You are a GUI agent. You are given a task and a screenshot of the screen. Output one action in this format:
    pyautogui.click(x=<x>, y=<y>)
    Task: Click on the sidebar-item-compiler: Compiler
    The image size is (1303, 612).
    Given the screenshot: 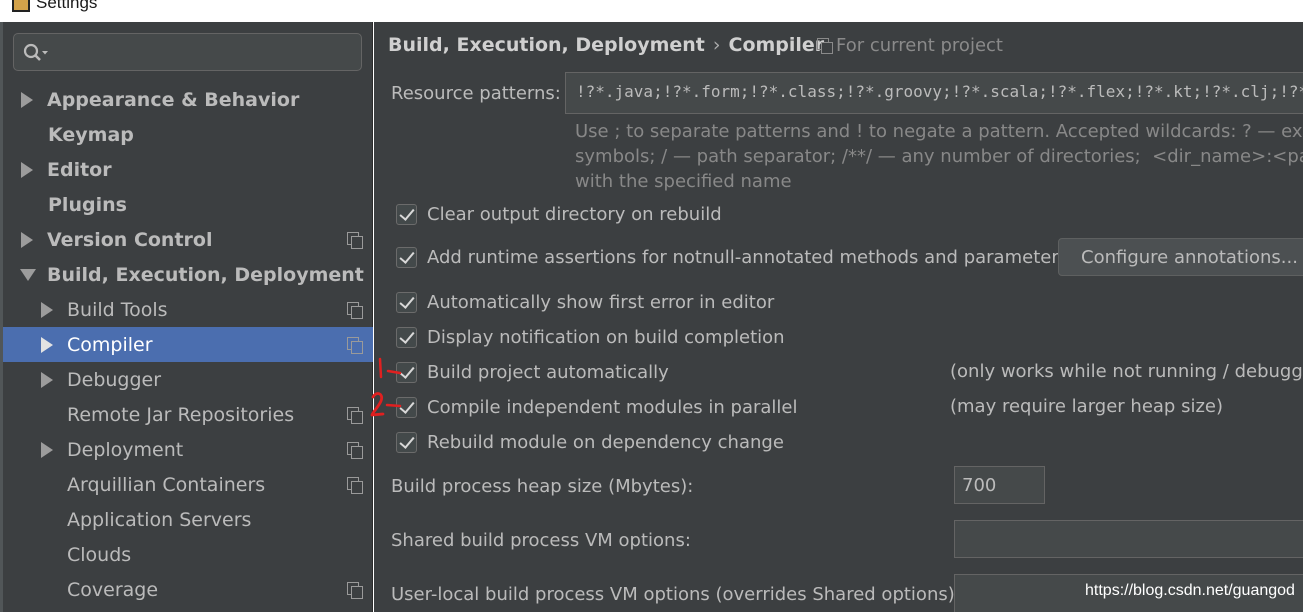 What is the action you would take?
    pyautogui.click(x=188, y=344)
    